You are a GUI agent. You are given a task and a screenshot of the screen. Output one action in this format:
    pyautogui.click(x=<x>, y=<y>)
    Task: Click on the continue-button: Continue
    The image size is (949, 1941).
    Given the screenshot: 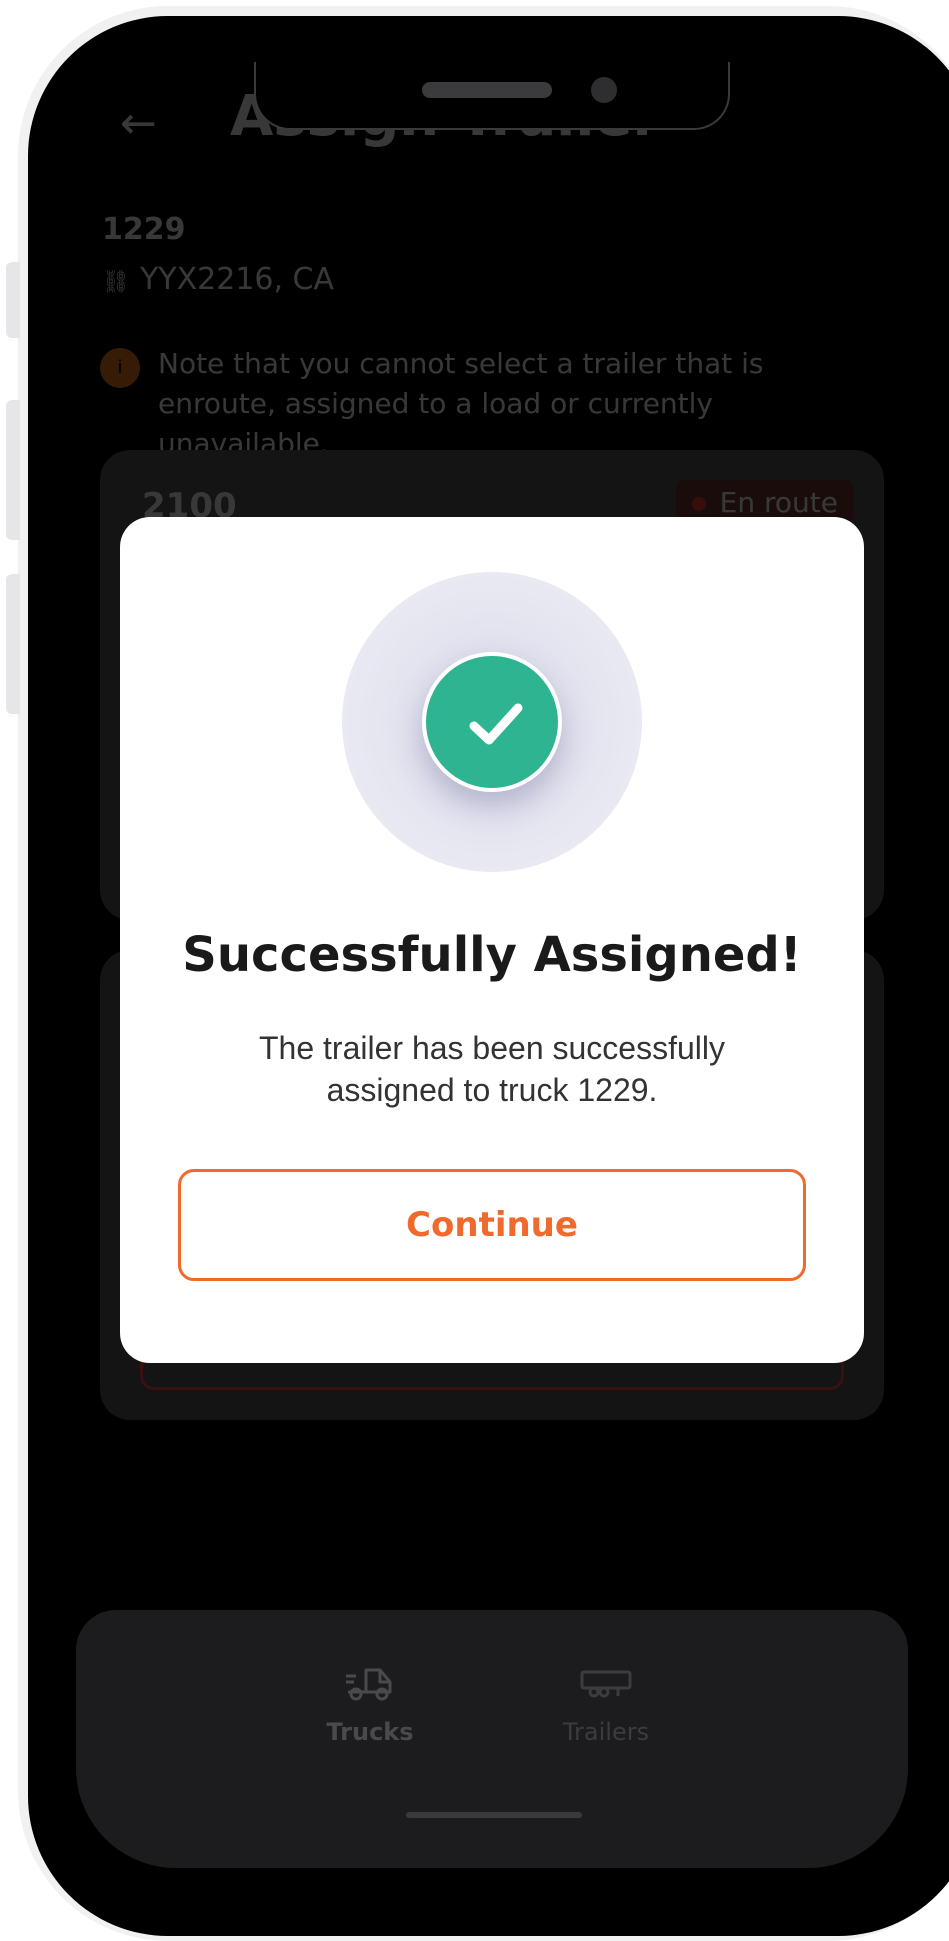 What is the action you would take?
    pyautogui.click(x=492, y=1225)
    